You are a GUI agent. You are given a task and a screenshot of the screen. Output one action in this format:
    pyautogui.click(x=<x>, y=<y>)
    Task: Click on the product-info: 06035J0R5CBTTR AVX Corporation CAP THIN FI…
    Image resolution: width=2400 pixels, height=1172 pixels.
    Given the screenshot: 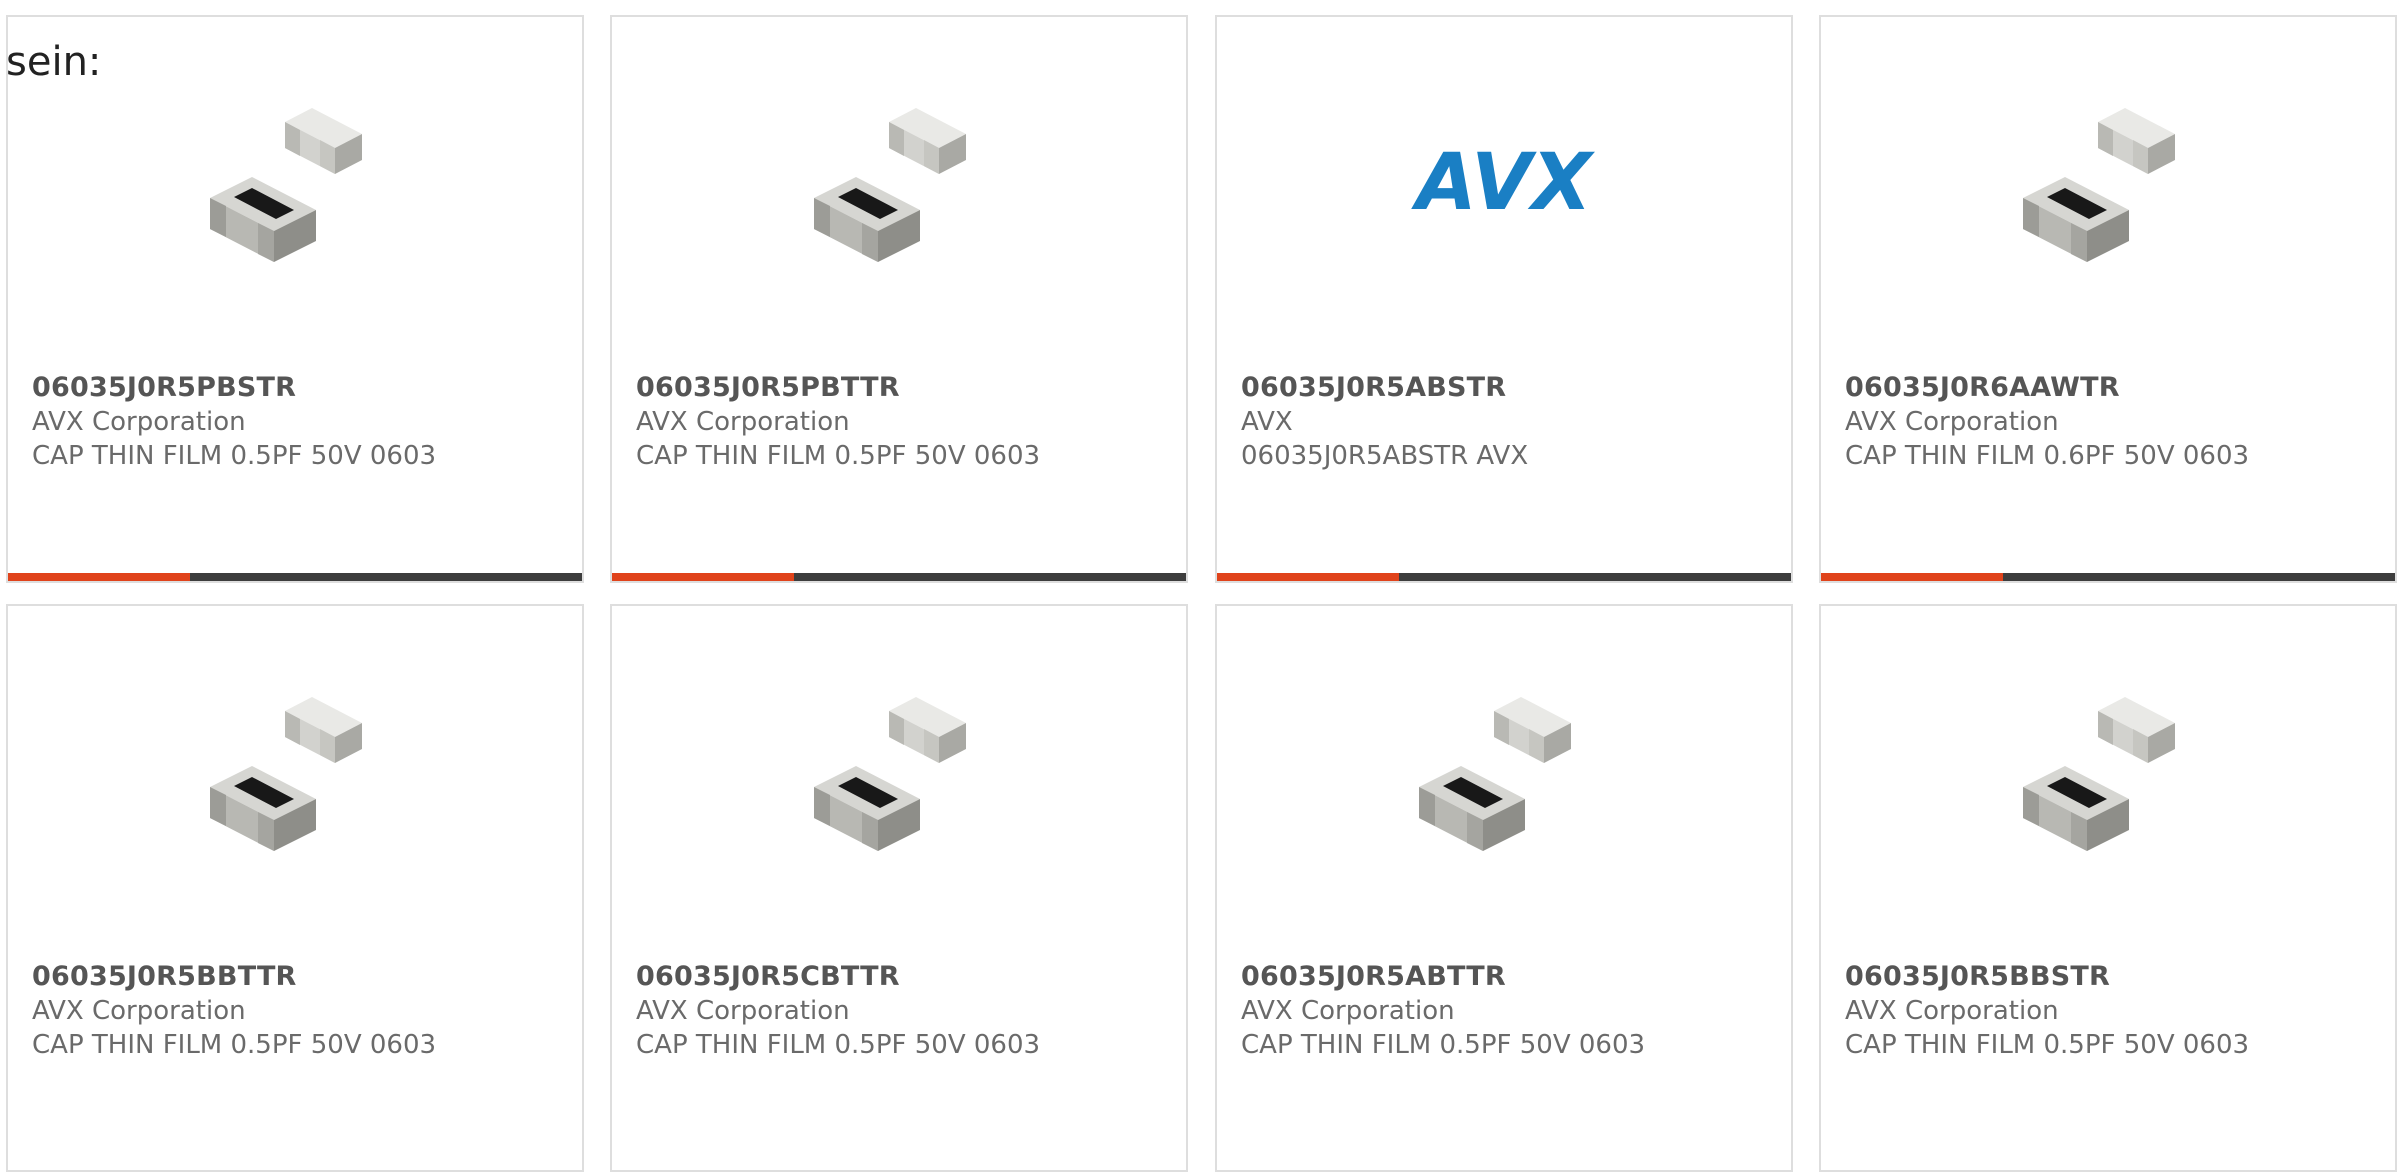 What is the action you would take?
    pyautogui.click(x=906, y=1011)
    